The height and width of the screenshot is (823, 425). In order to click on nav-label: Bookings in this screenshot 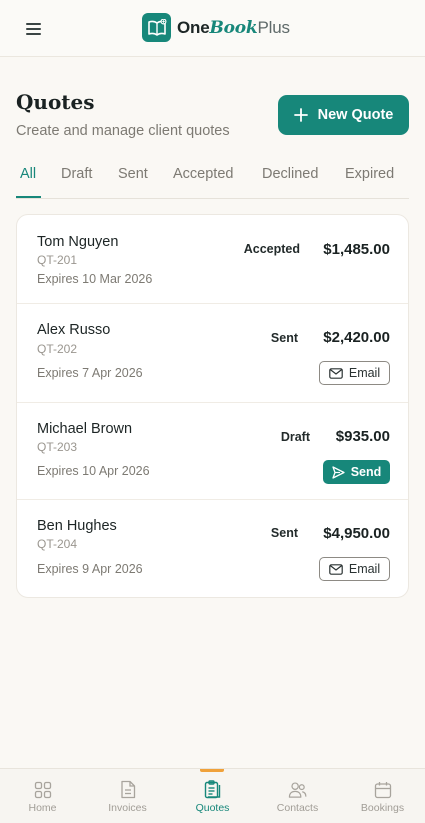, I will do `click(382, 808)`.